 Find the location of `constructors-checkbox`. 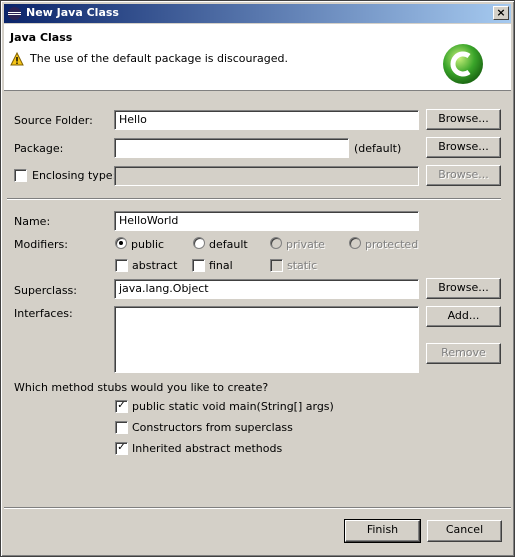

constructors-checkbox is located at coordinates (121, 427).